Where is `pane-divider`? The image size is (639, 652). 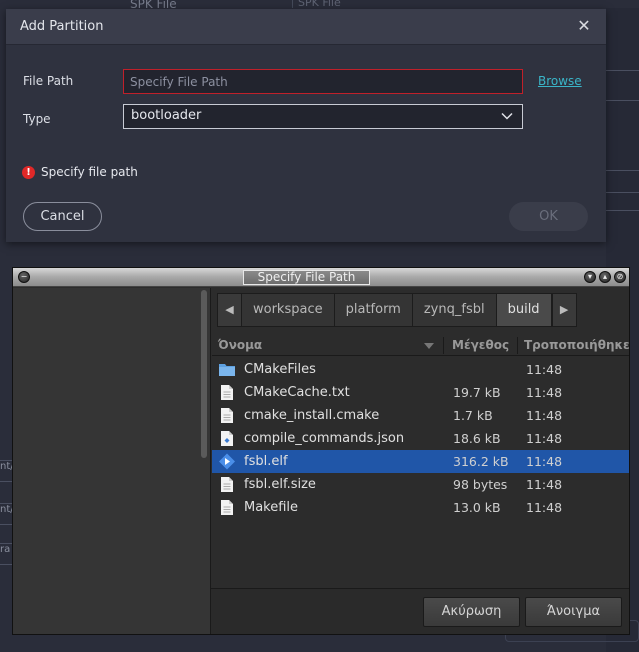
pane-divider is located at coordinates (210, 461).